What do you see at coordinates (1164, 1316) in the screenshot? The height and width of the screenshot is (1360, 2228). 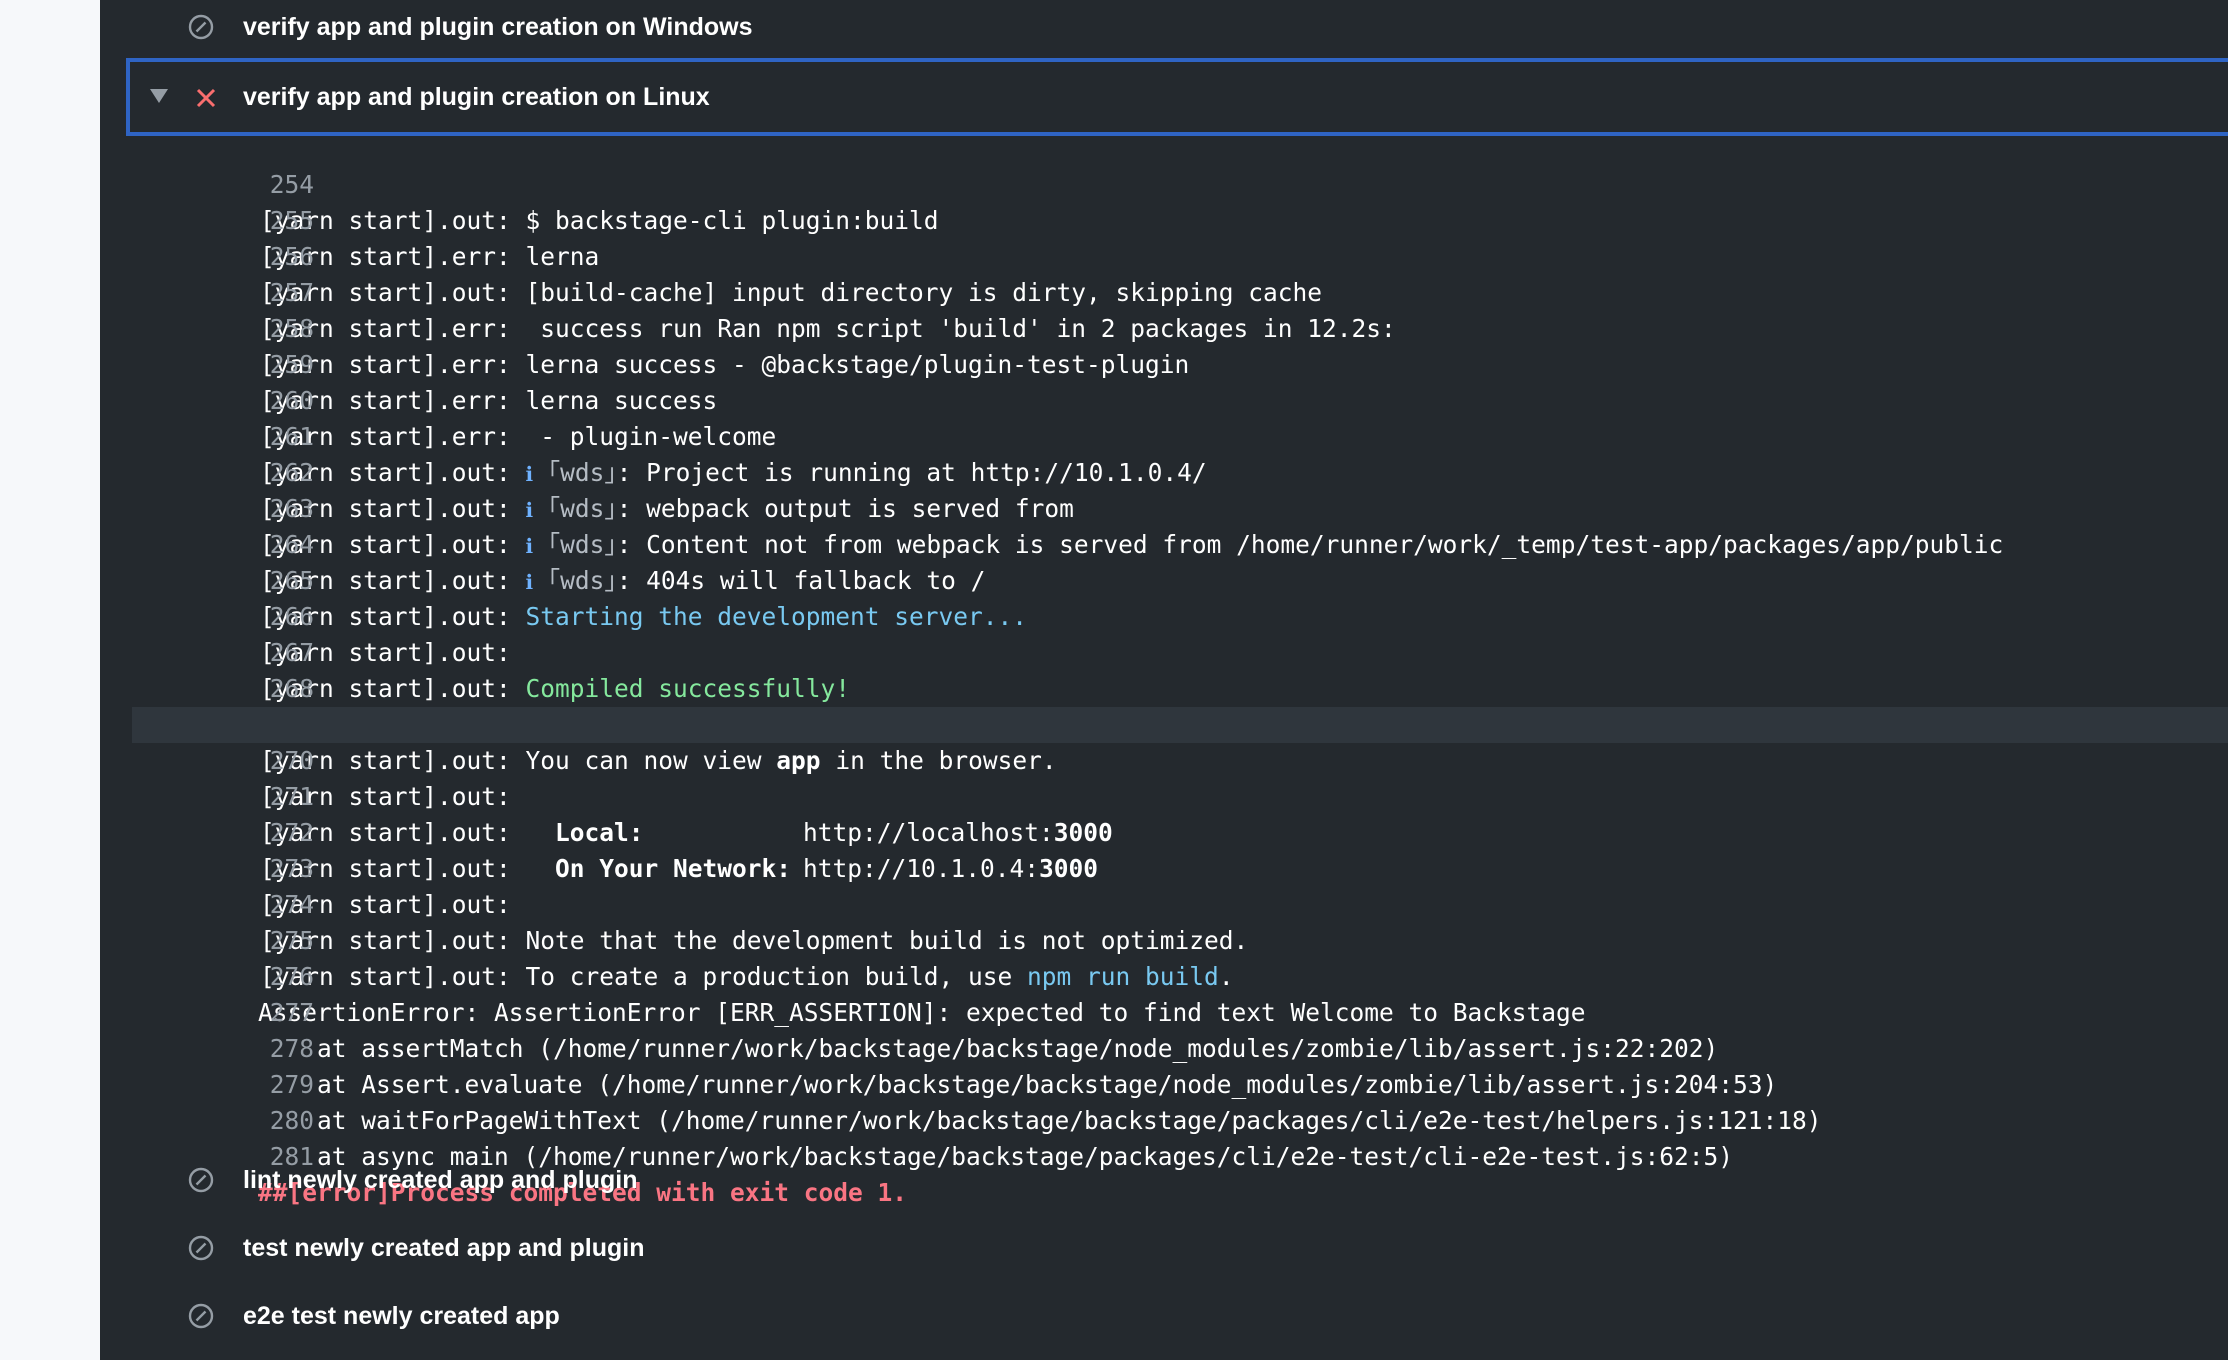 I see `step-e2e: e2e test newly created app` at bounding box center [1164, 1316].